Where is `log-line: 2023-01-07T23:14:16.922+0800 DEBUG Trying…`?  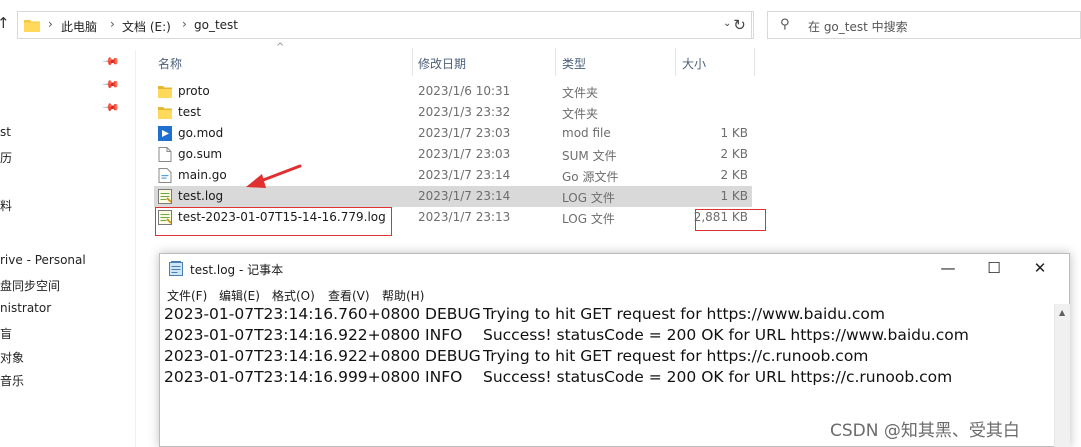 log-line: 2023-01-07T23:14:16.922+0800 DEBUG Trying… is located at coordinates (516, 356).